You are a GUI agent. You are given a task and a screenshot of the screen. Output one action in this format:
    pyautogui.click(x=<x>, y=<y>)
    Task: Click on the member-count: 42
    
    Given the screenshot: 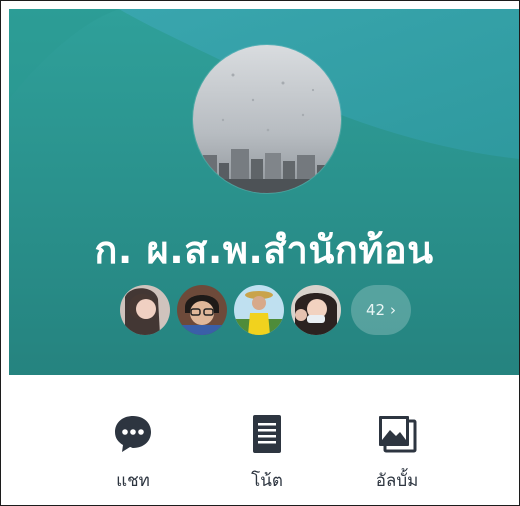 What is the action you would take?
    pyautogui.click(x=375, y=310)
    